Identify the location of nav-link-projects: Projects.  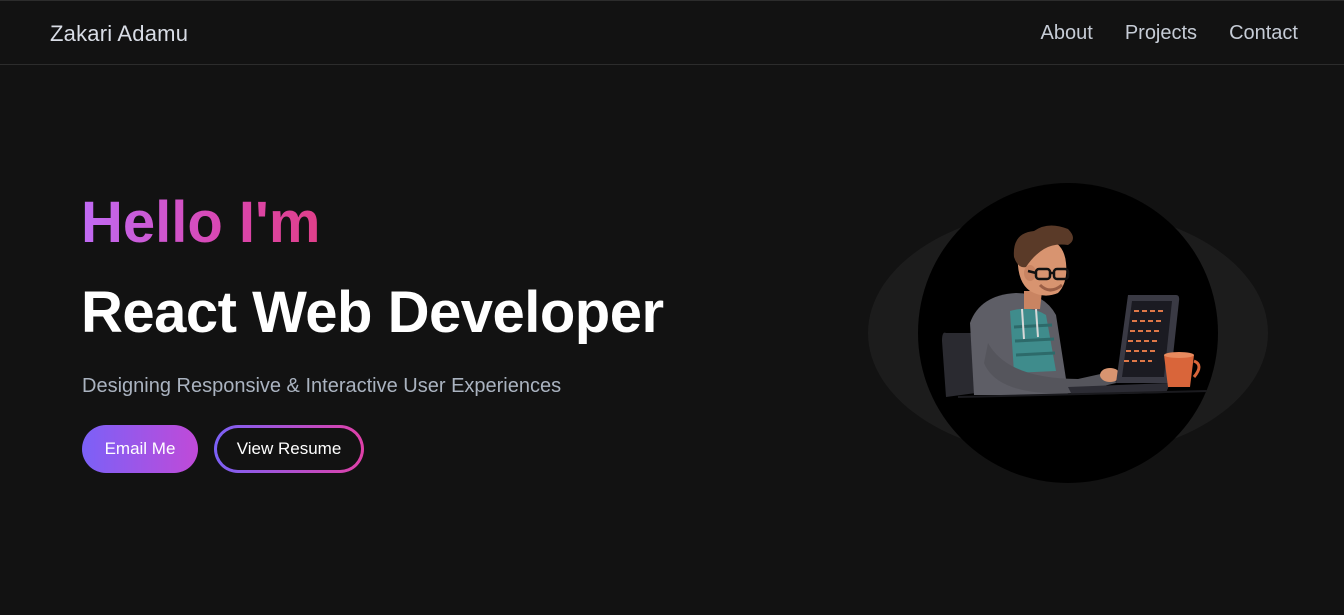
(1161, 33).